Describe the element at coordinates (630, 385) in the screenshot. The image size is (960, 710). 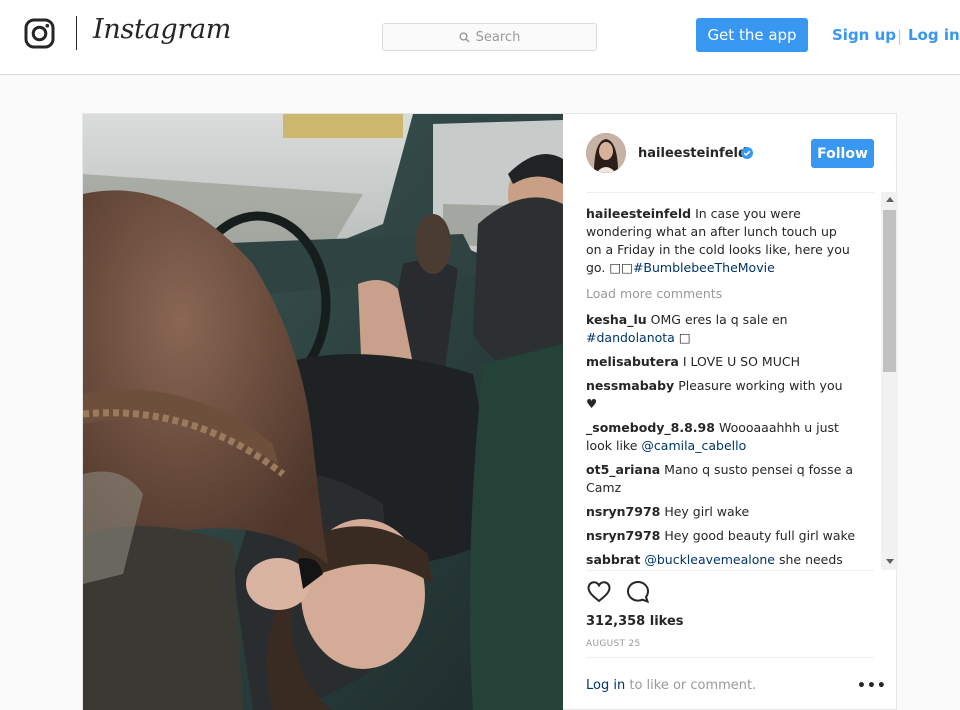
I see `comment-username: nessmababy` at that location.